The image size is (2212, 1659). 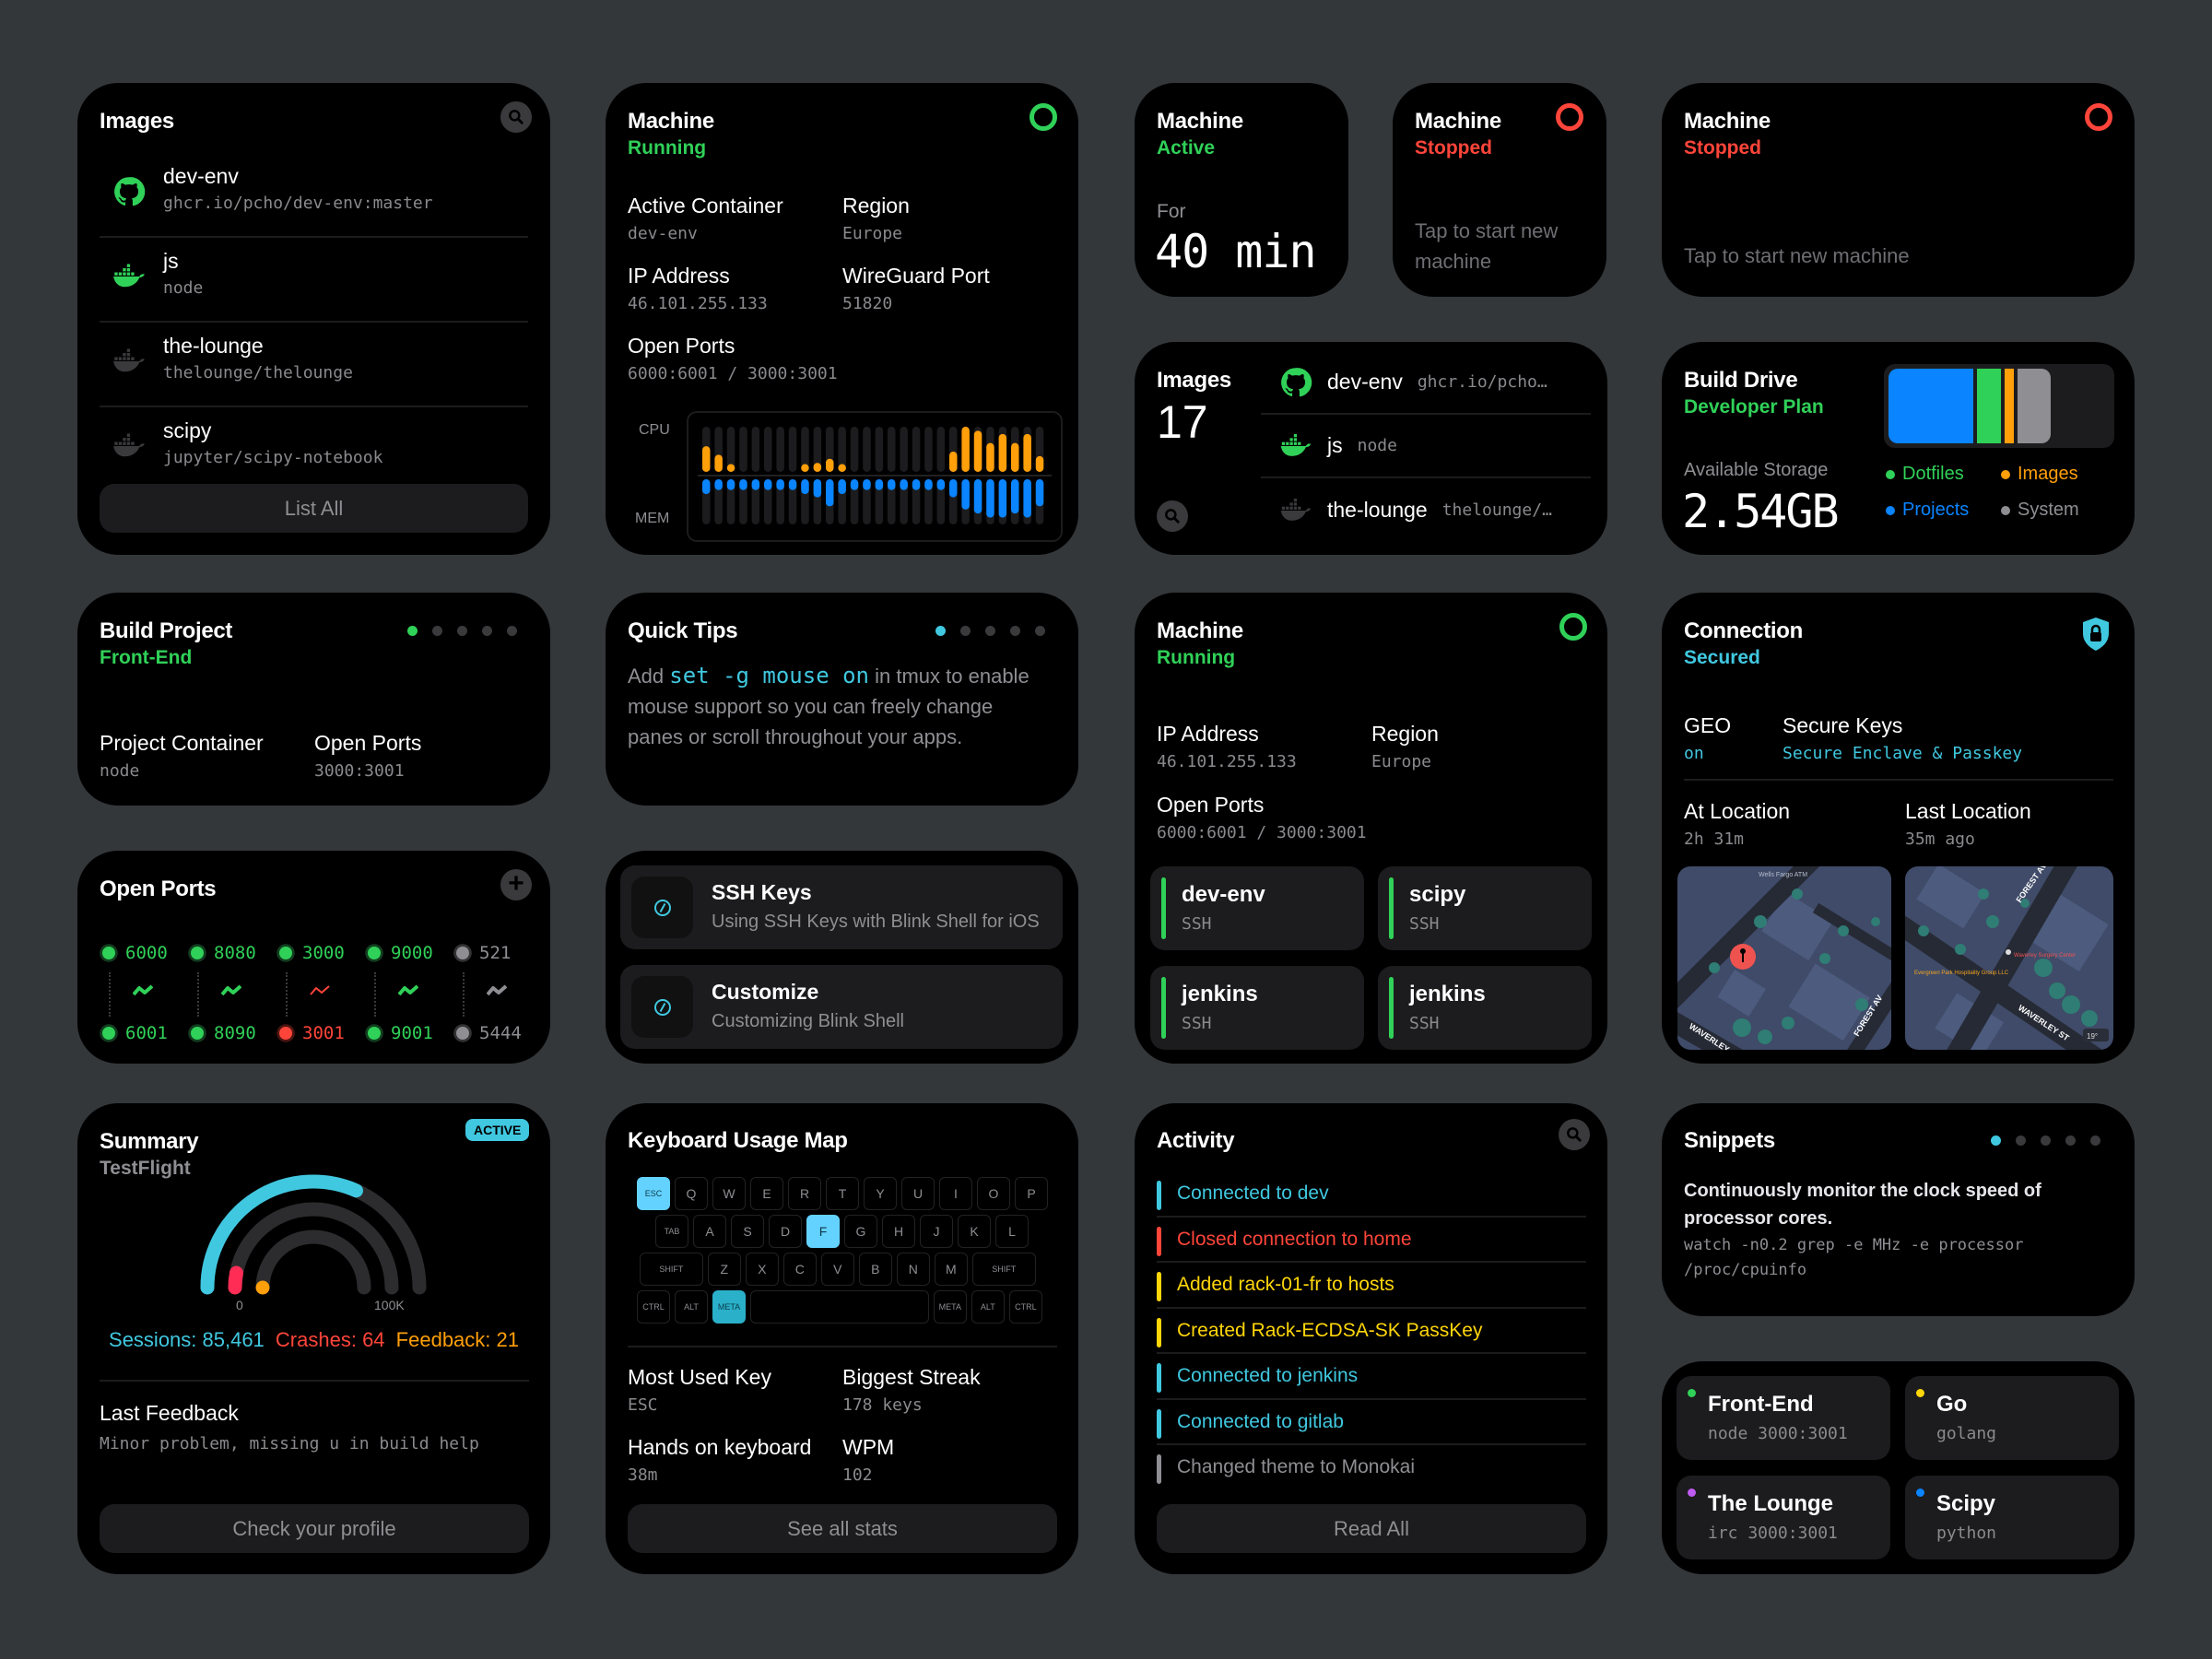 I want to click on project-tile: Go golang, so click(x=2012, y=1418).